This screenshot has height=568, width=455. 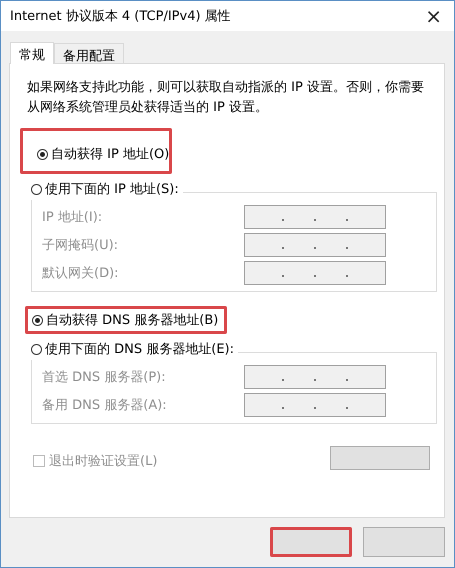 What do you see at coordinates (103, 461) in the screenshot?
I see `checkbox-label: 退出时验证设置(L)` at bounding box center [103, 461].